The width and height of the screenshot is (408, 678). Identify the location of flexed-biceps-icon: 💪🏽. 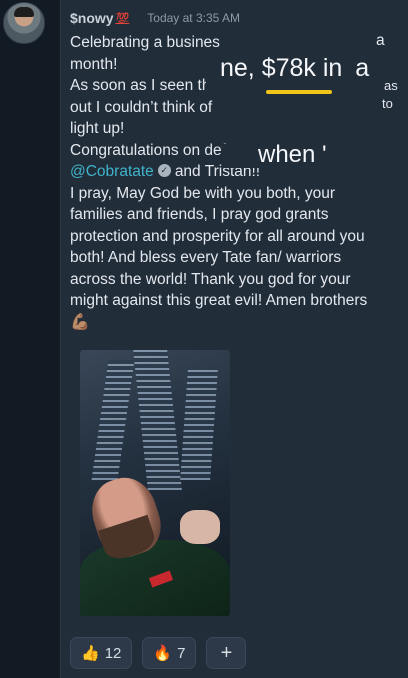
(80, 322).